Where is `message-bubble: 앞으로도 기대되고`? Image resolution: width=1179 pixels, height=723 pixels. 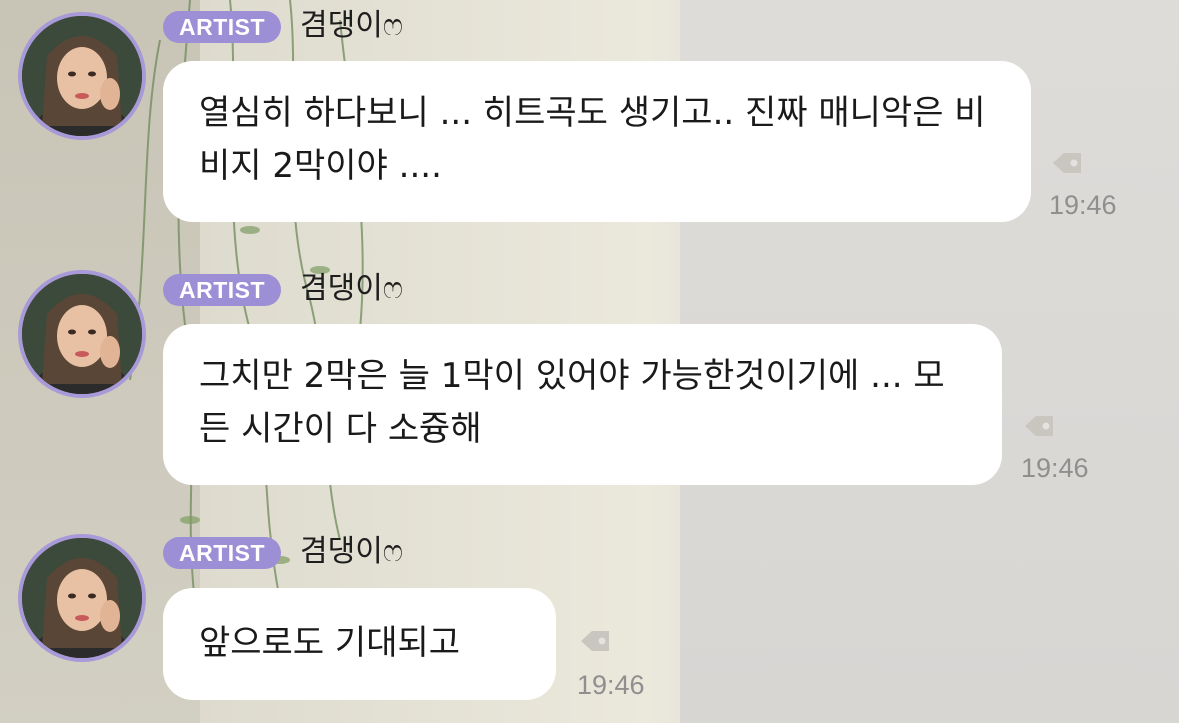 message-bubble: 앞으로도 기대되고 is located at coordinates (359, 644).